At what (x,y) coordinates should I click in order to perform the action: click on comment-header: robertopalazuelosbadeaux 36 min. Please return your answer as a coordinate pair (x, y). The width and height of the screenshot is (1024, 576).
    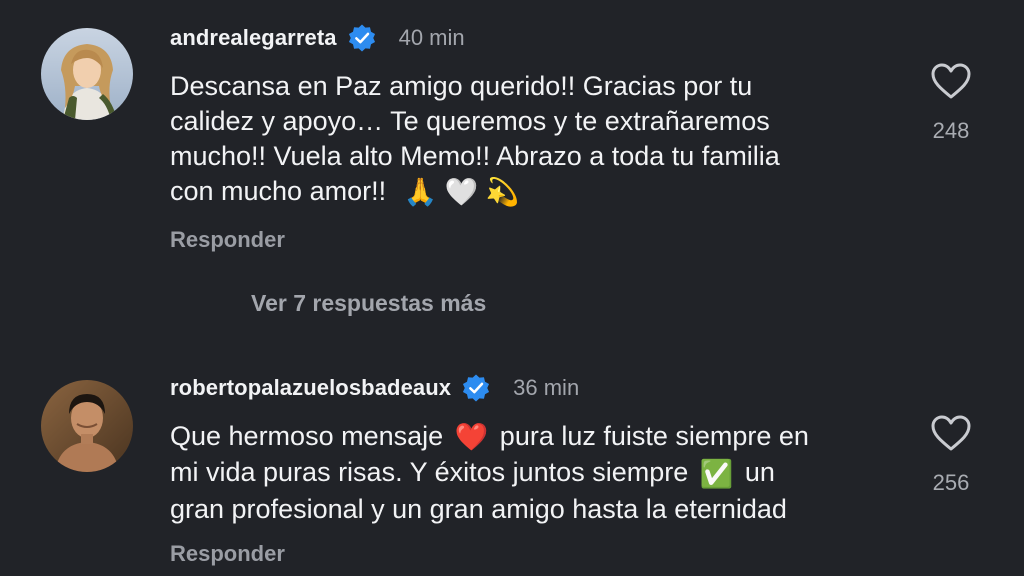
    Looking at the image, I should click on (374, 388).